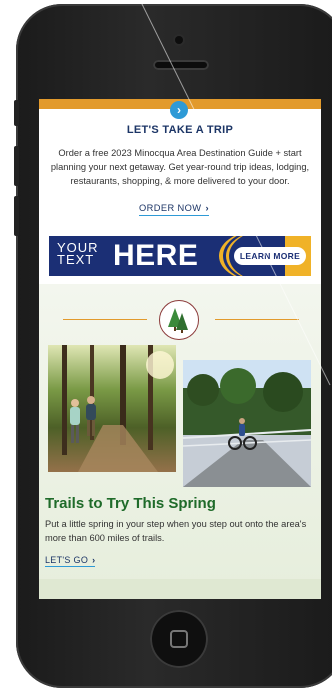  Describe the element at coordinates (105, 319) in the screenshot. I see `divider-line-left` at that location.